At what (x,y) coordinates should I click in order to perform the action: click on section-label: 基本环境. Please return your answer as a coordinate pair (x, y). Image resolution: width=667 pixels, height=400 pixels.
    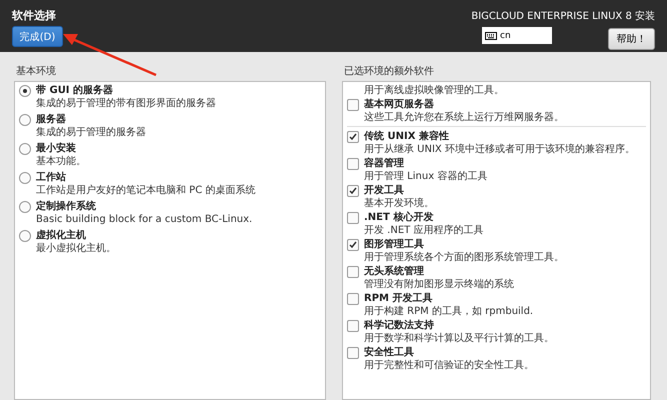
    Looking at the image, I should click on (36, 71).